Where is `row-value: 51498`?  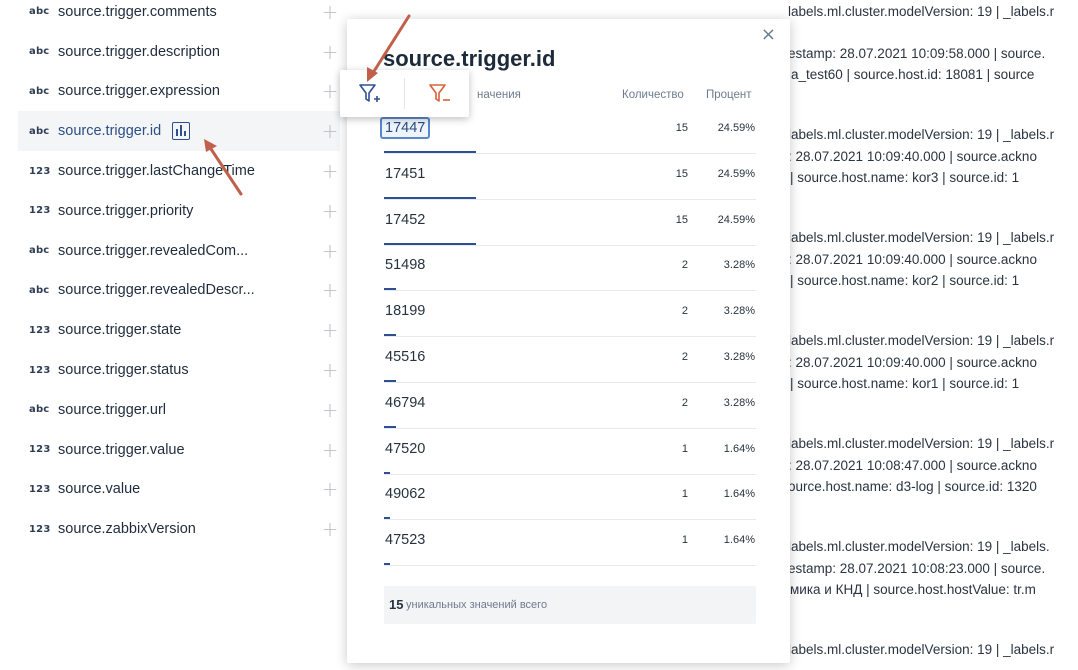
row-value: 51498 is located at coordinates (405, 265).